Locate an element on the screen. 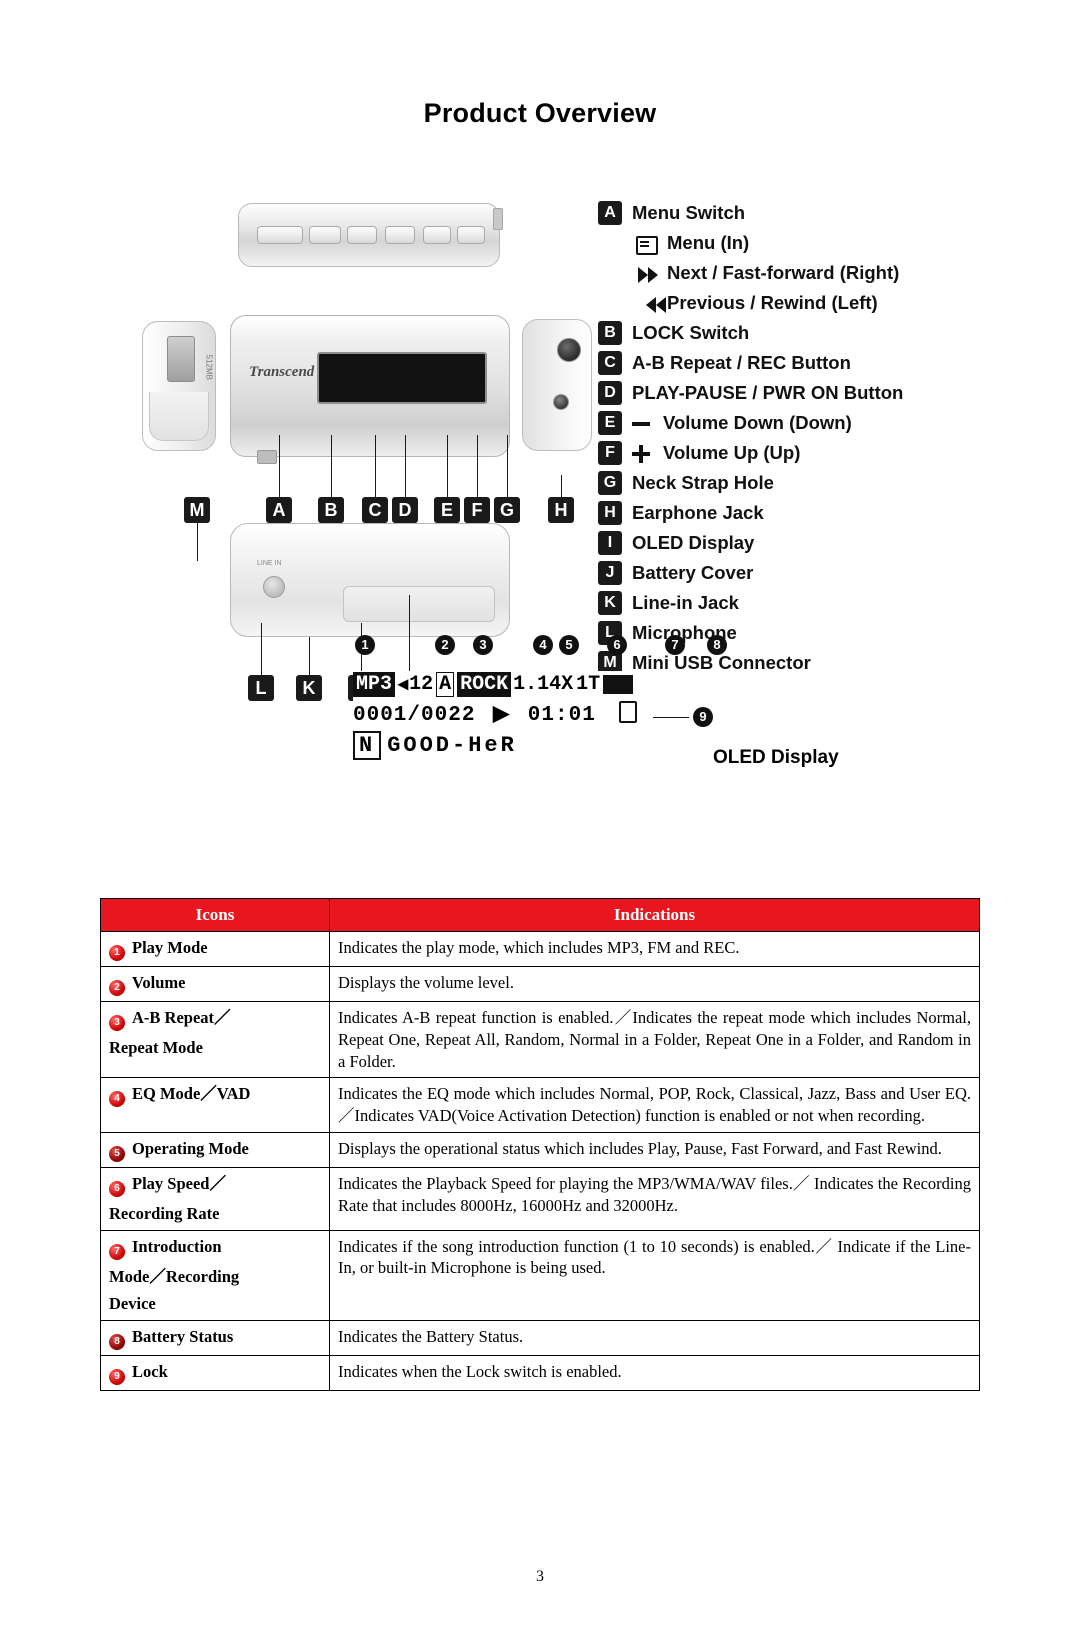  callout-badge-m: M is located at coordinates (197, 510).